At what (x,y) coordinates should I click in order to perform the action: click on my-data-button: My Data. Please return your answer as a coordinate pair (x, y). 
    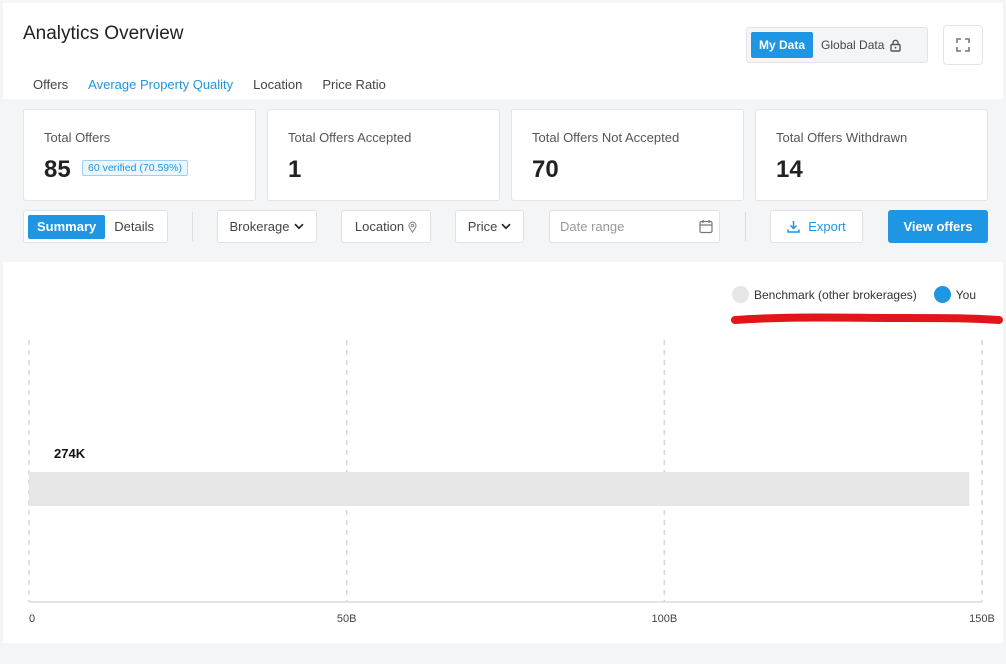
    Looking at the image, I should click on (782, 45).